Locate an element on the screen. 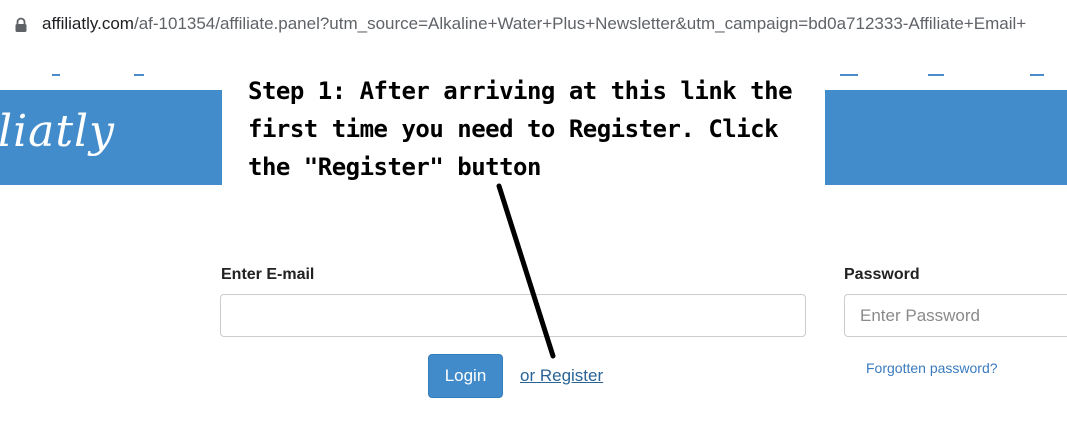  annotation-line: the "Register" button is located at coordinates (394, 167).